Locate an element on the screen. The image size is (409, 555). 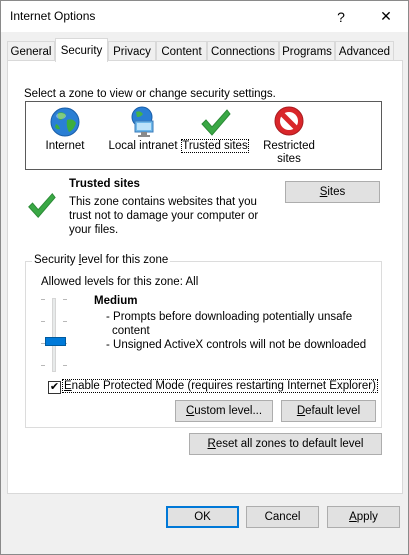
sites-button: Sites is located at coordinates (332, 192).